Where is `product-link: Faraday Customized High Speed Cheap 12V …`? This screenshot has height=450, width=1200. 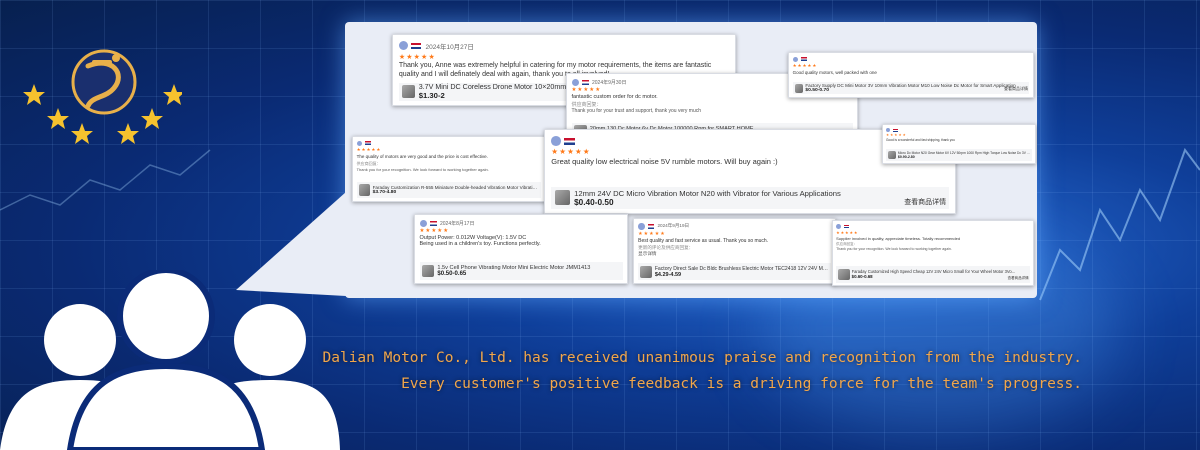
product-link: Faraday Customized High Speed Cheap 12V … is located at coordinates (933, 274).